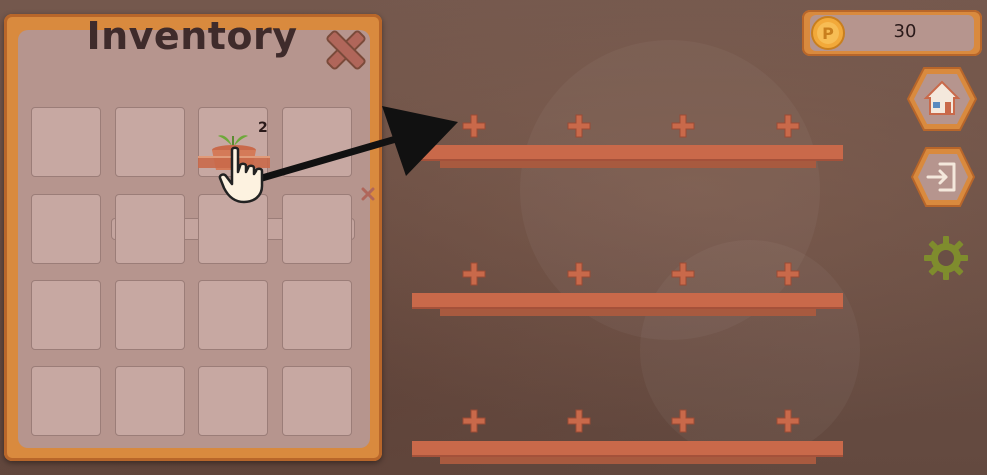 The height and width of the screenshot is (475, 987). I want to click on gear-icon, so click(946, 258).